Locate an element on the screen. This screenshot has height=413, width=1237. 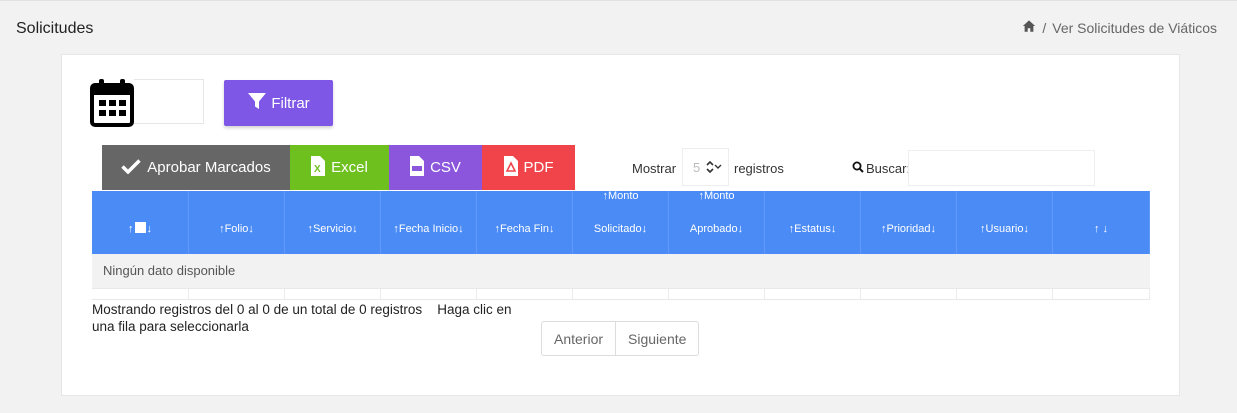
column-header: ↑Prioridad↓ is located at coordinates (909, 222).